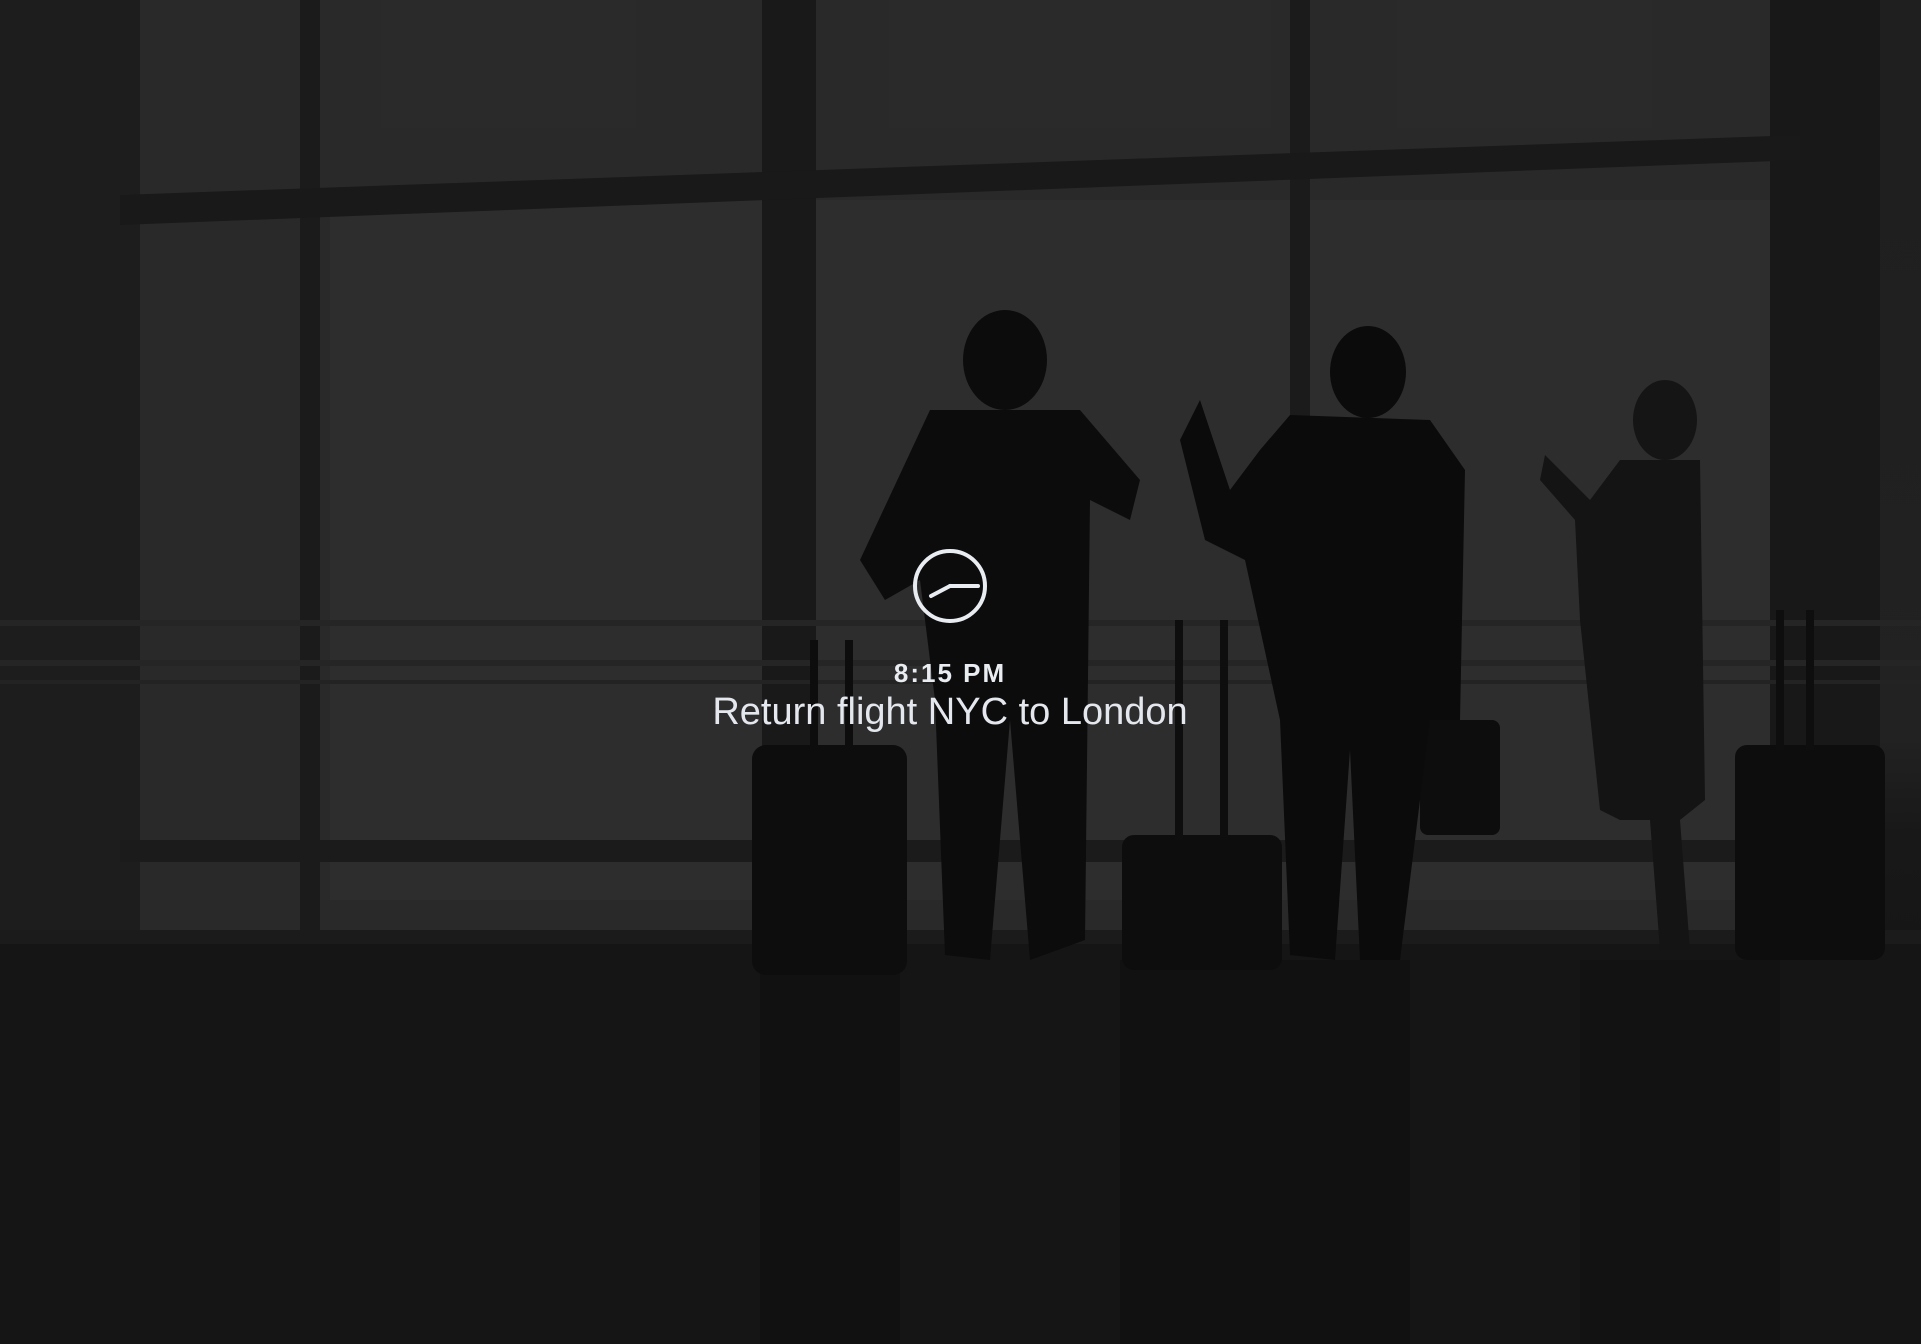  I want to click on clock-icon, so click(950, 586).